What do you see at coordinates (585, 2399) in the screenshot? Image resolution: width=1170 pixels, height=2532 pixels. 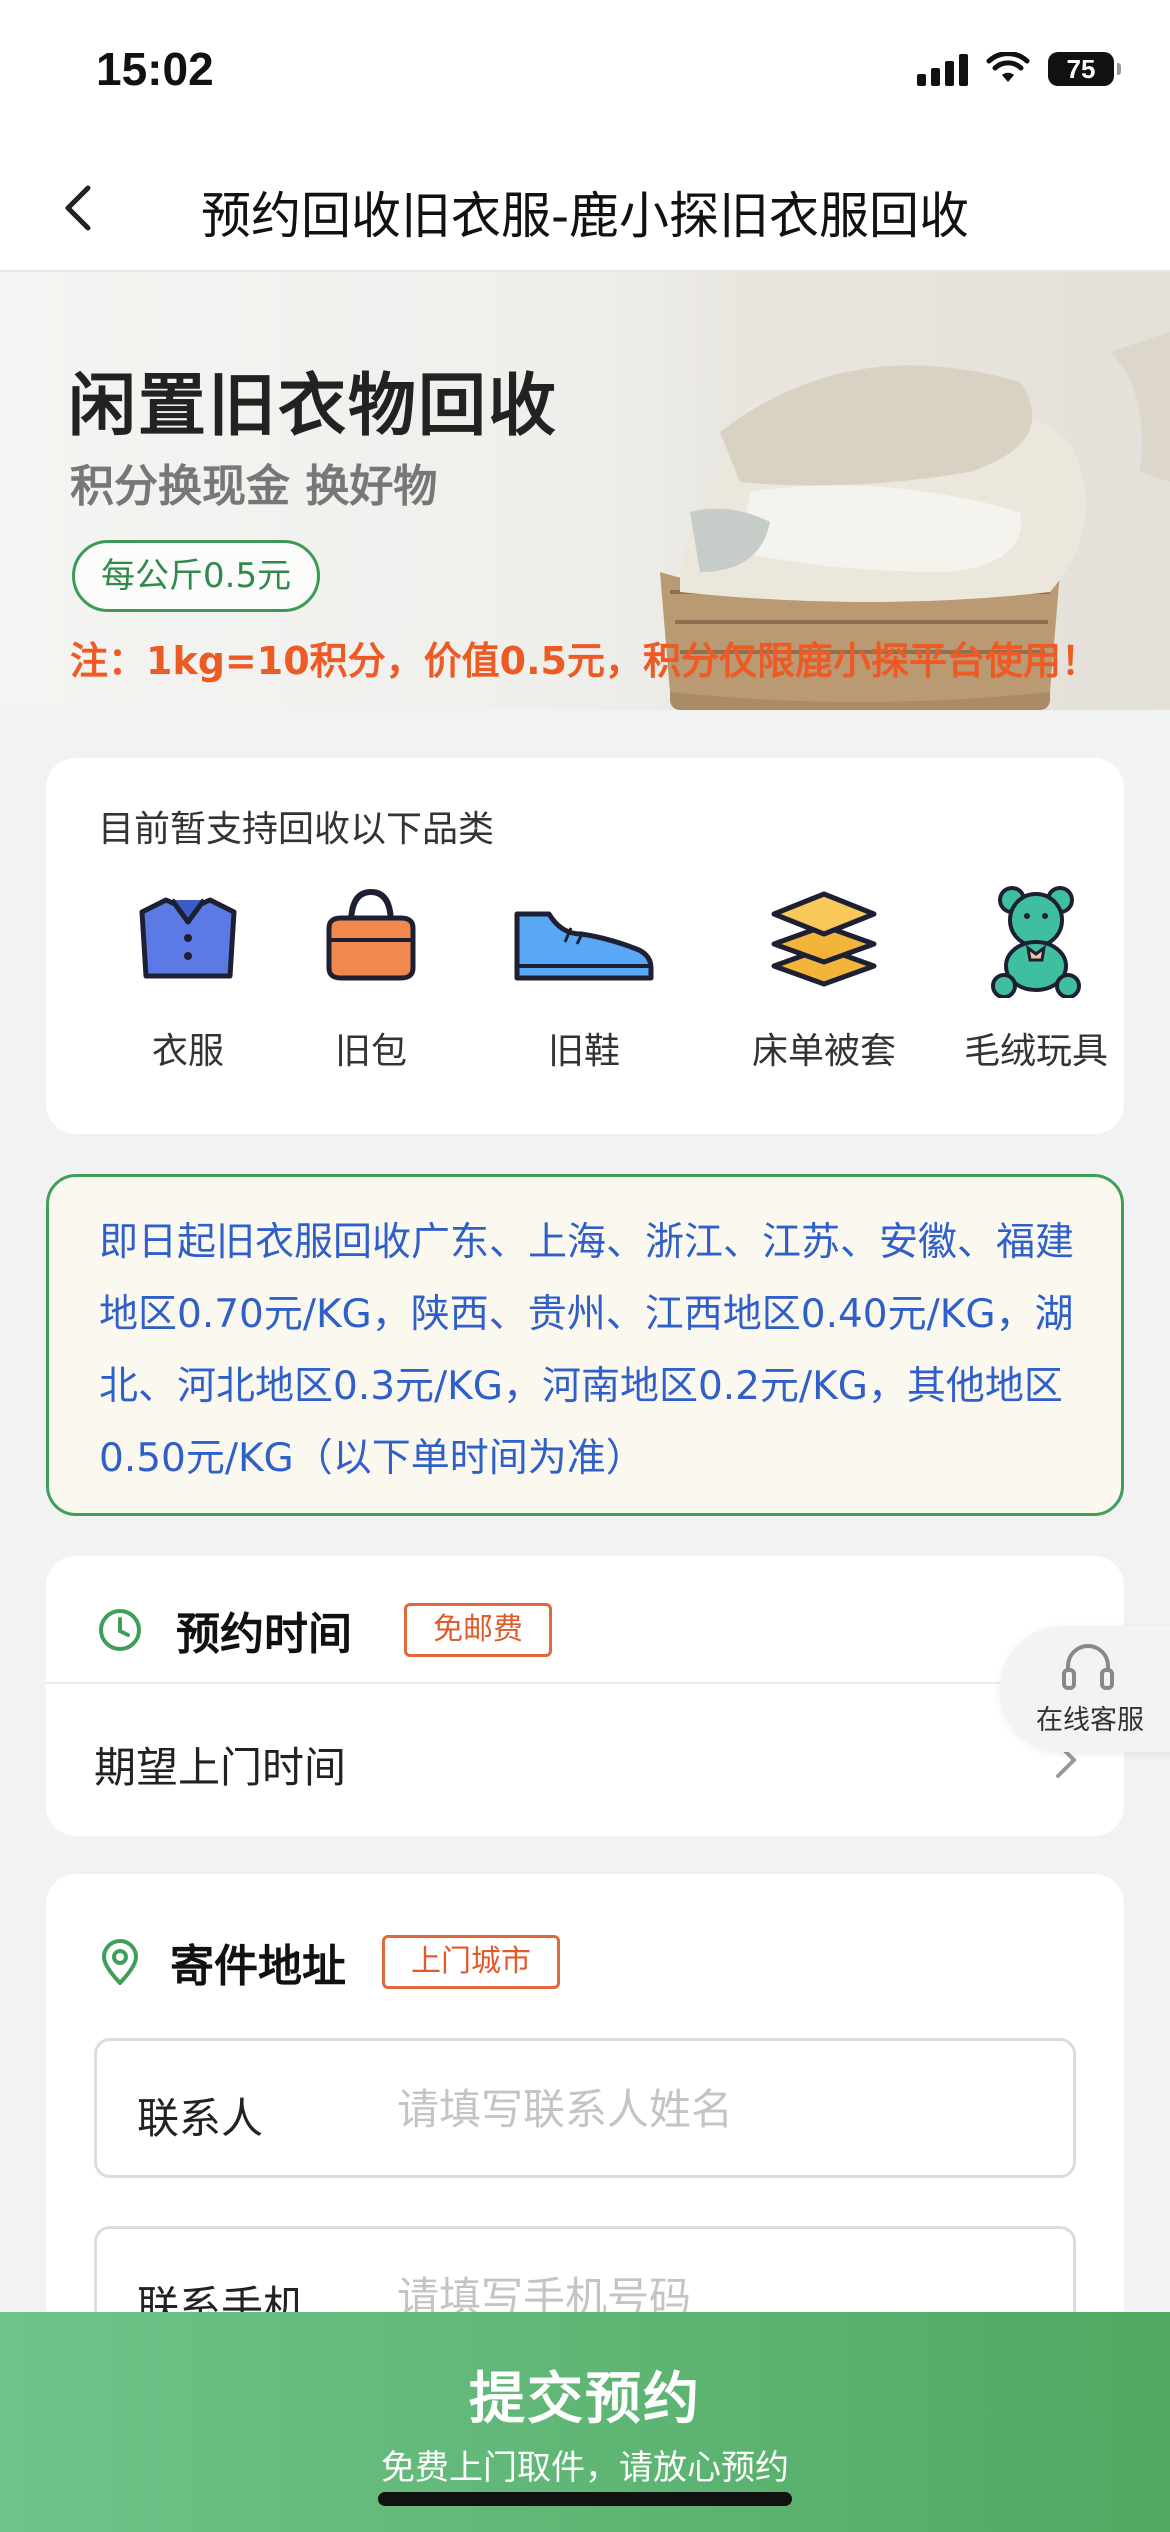 I see `submit-title: 提交预约` at bounding box center [585, 2399].